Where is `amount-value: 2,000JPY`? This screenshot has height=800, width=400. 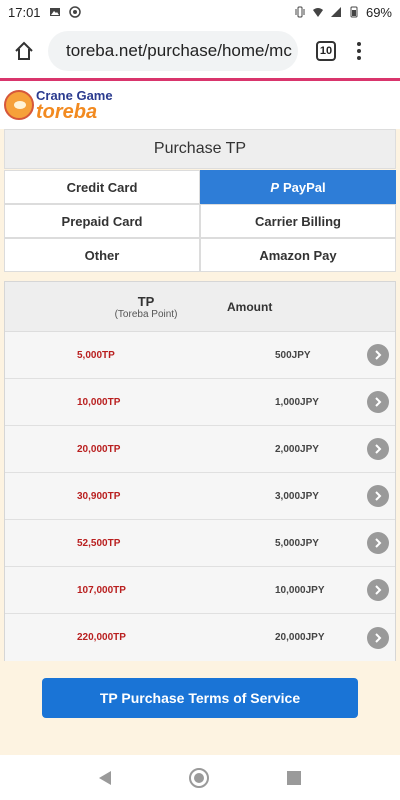
amount-value: 2,000JPY is located at coordinates (297, 449).